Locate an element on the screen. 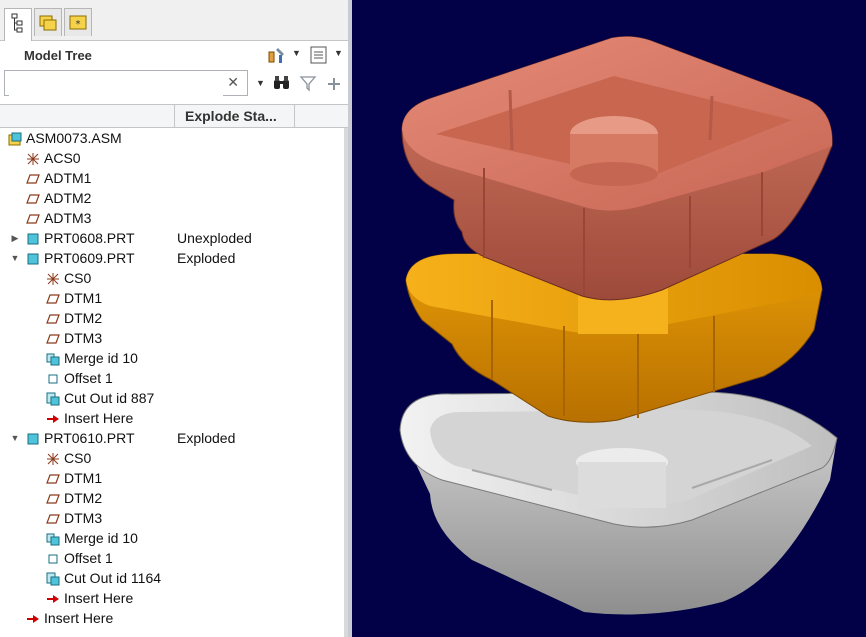  settings-tools-icon is located at coordinates (277, 55).